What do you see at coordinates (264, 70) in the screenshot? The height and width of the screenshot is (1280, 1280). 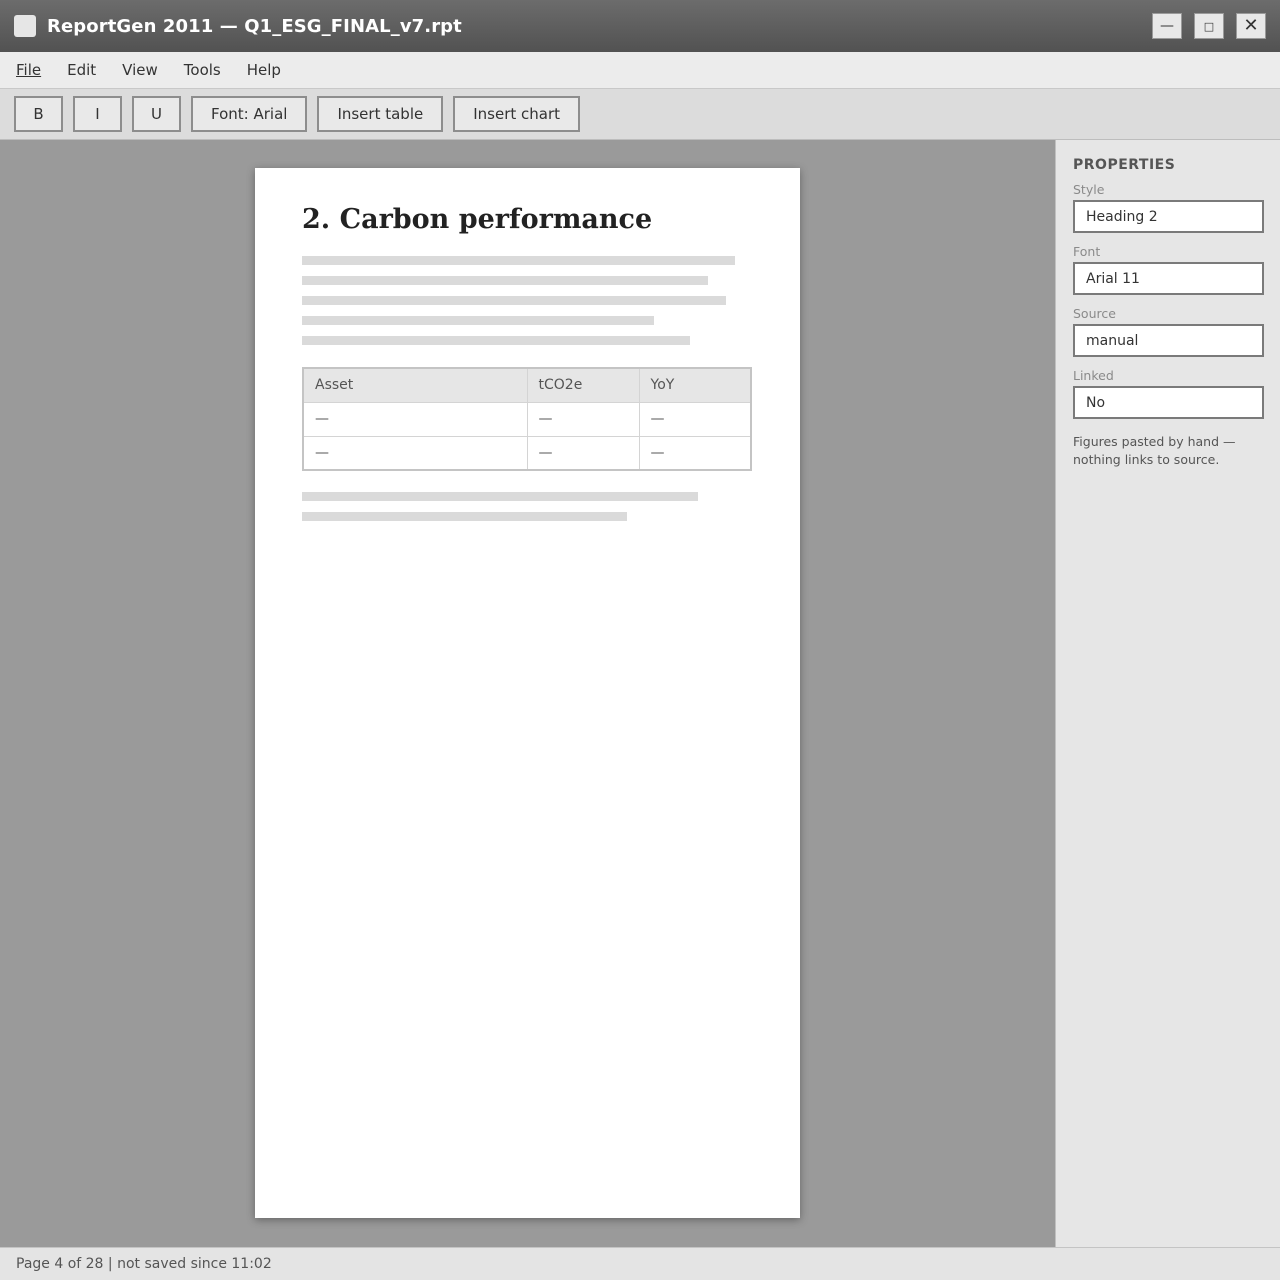 I see `menu-help: Help` at bounding box center [264, 70].